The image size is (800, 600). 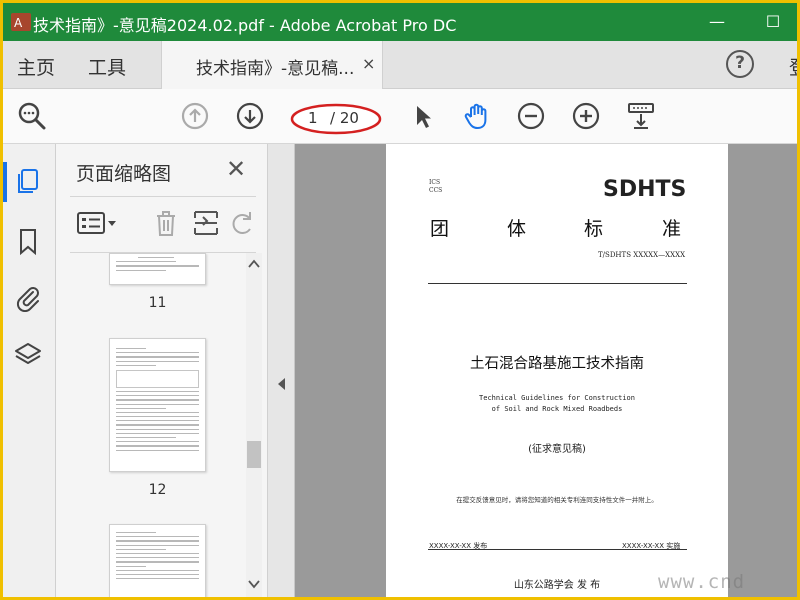 I want to click on panel-divider, so click(x=163, y=196).